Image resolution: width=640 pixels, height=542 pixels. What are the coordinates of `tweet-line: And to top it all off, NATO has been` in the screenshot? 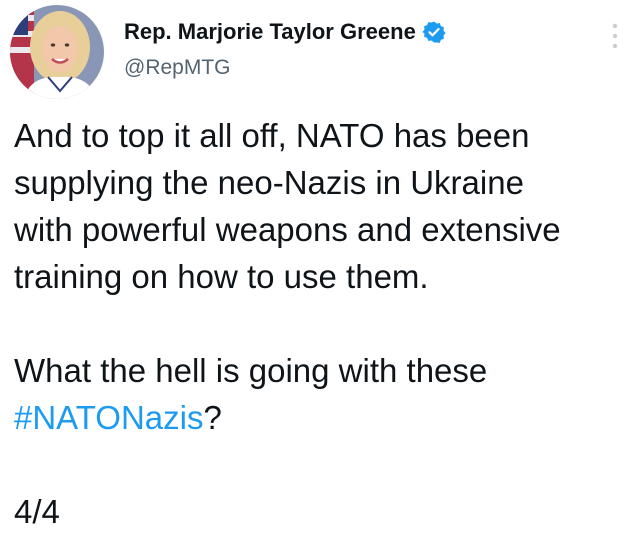 It's located at (272, 135).